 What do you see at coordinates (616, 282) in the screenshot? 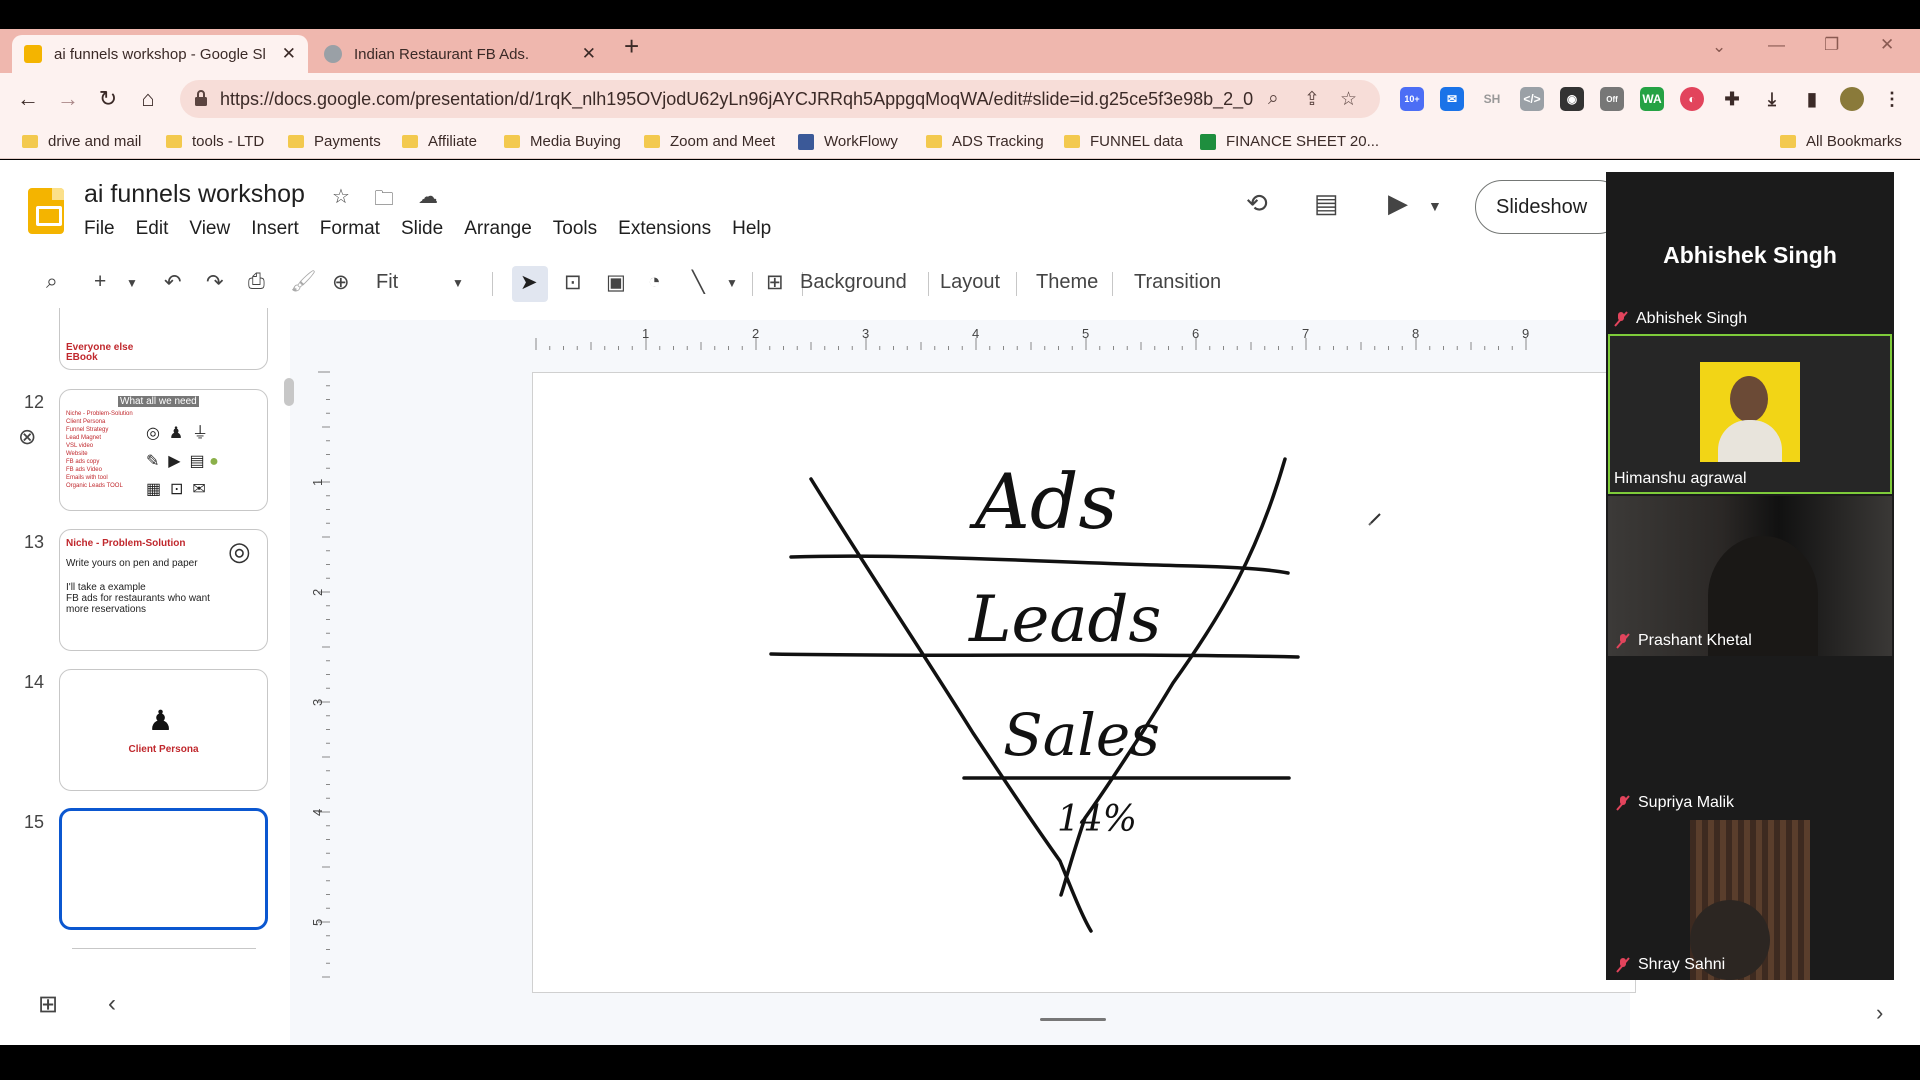
I see `insert-image-icon: ▣` at bounding box center [616, 282].